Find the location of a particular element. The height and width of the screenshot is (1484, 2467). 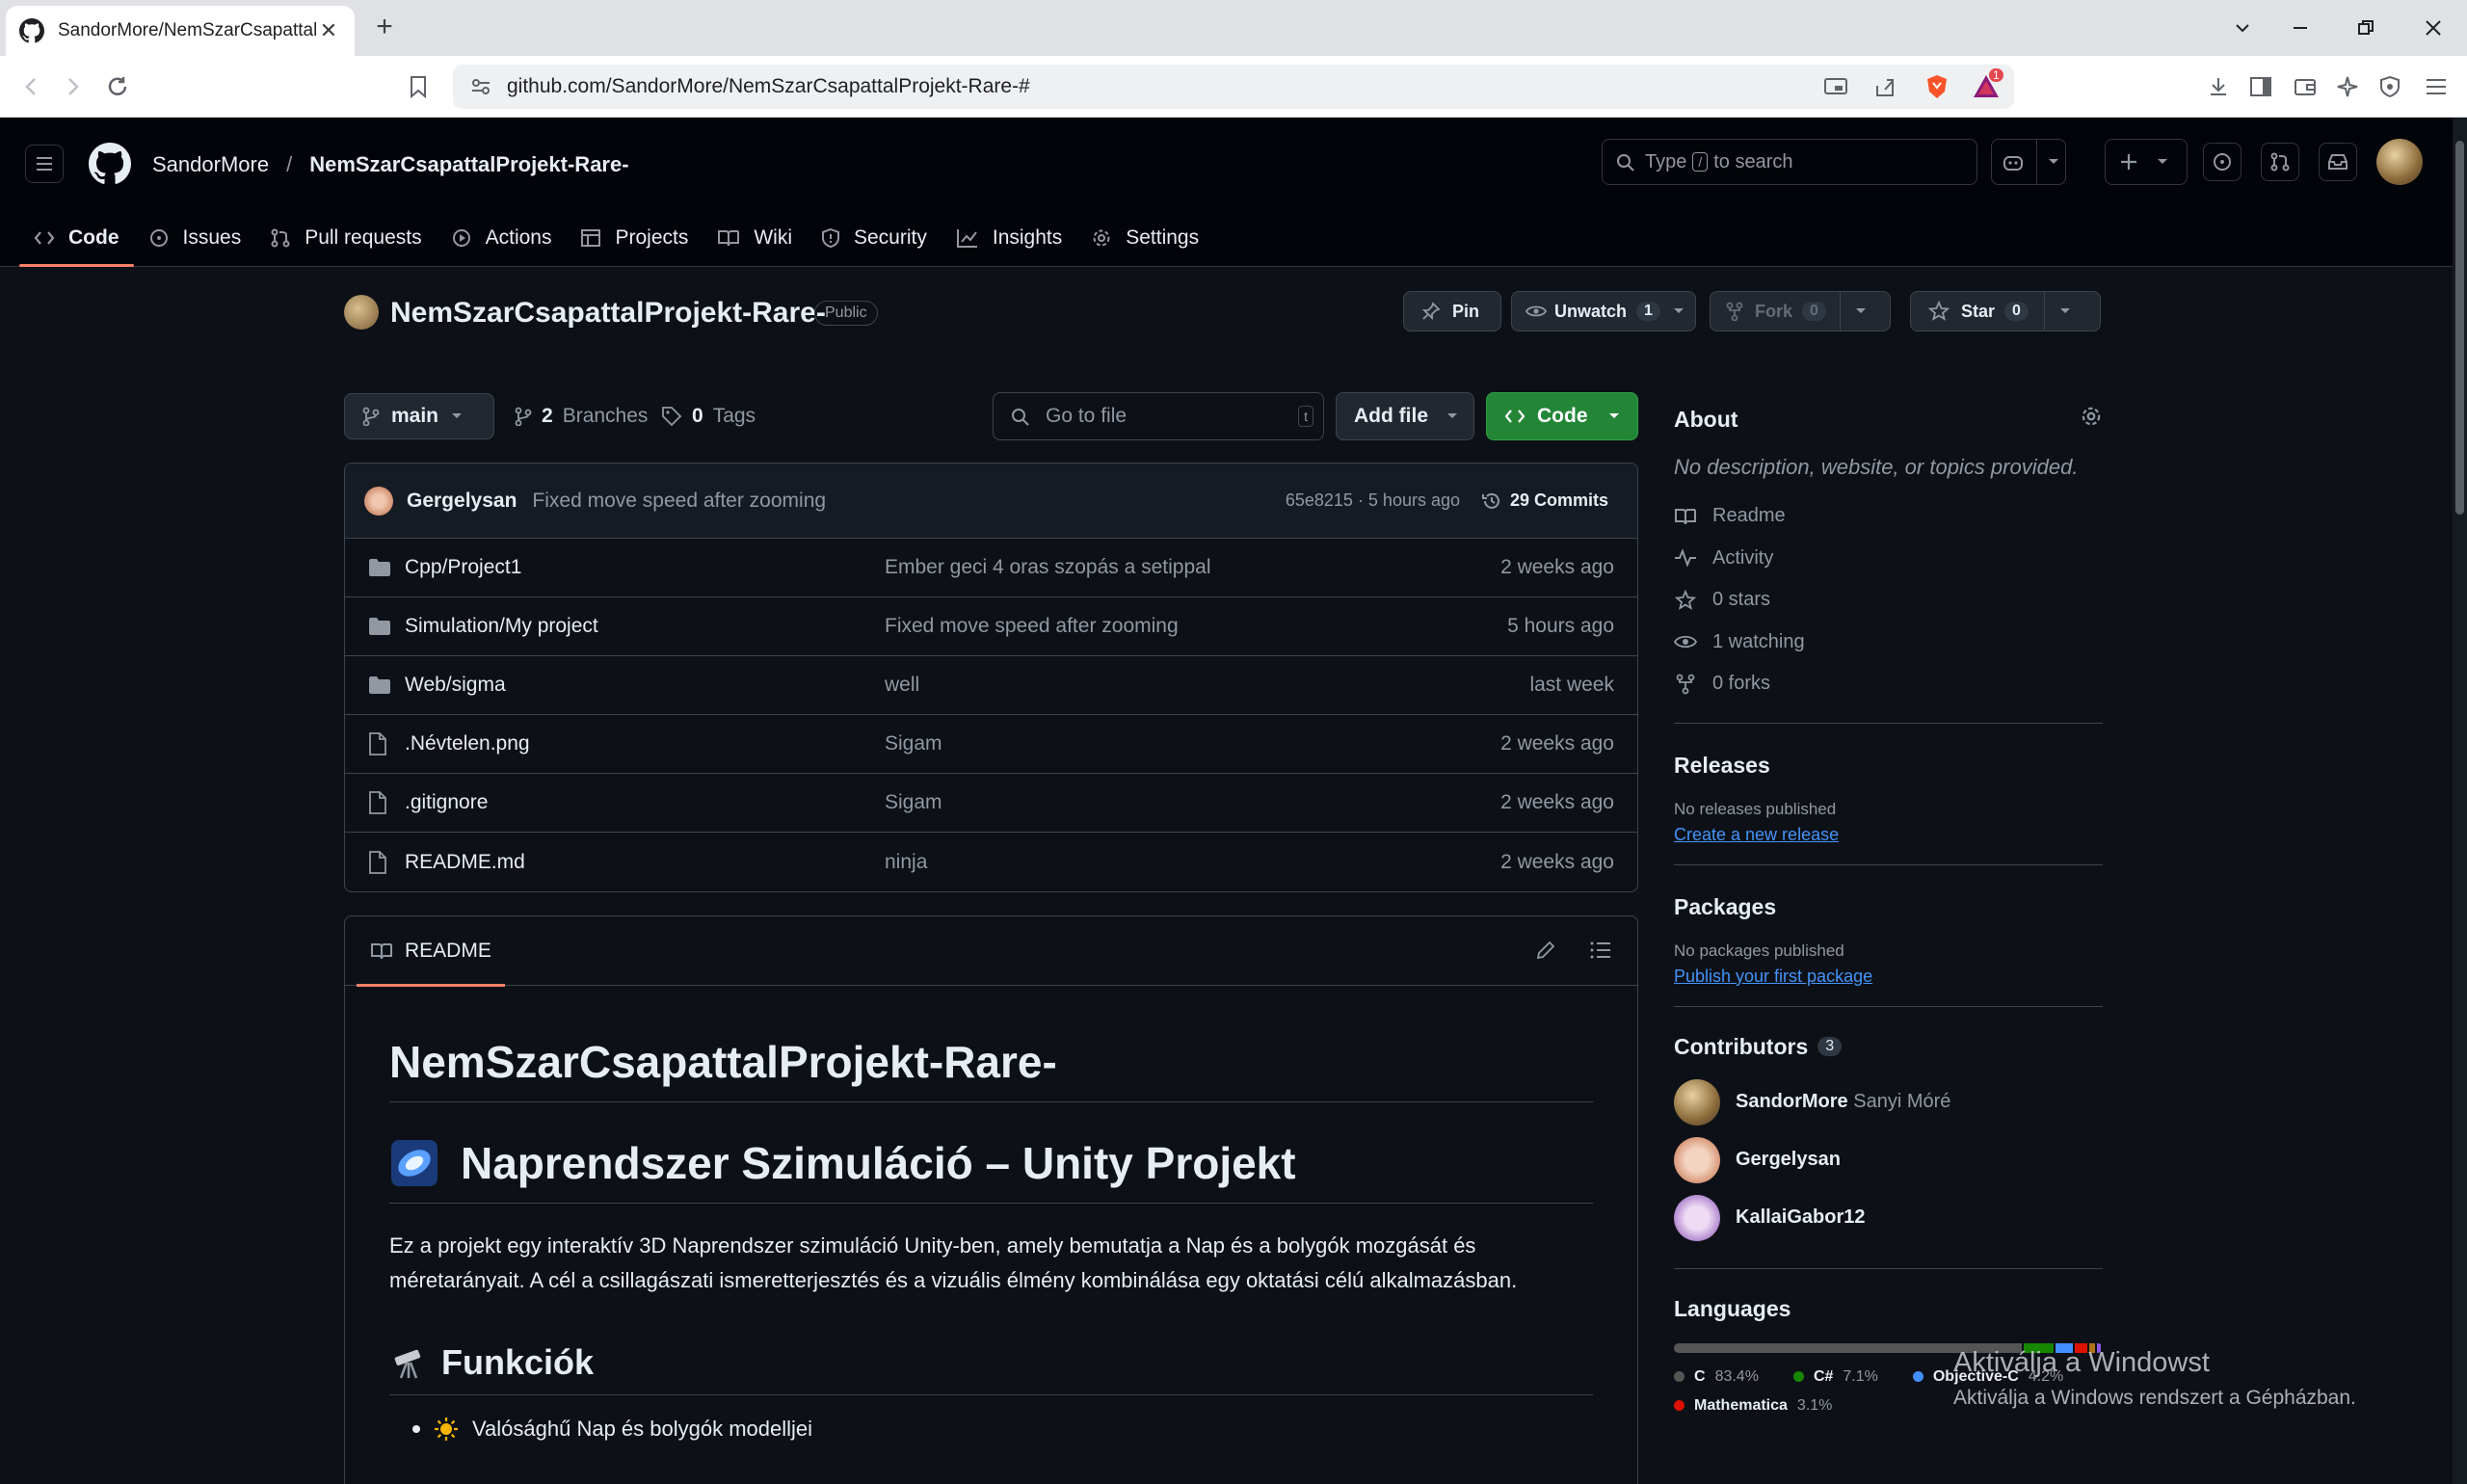

sidebar-toggle-icon is located at coordinates (2260, 86).